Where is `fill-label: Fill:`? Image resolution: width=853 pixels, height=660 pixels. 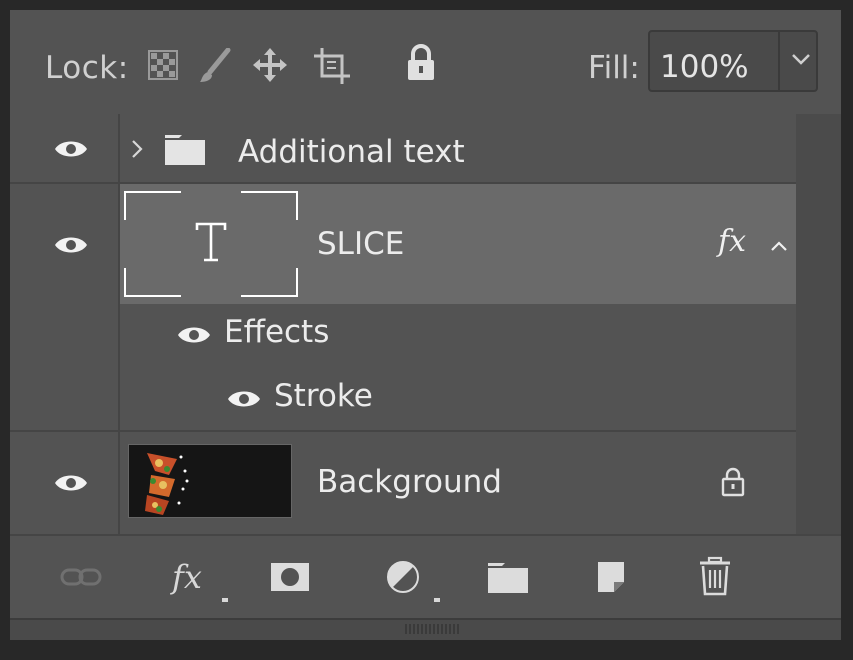
fill-label: Fill: is located at coordinates (614, 68).